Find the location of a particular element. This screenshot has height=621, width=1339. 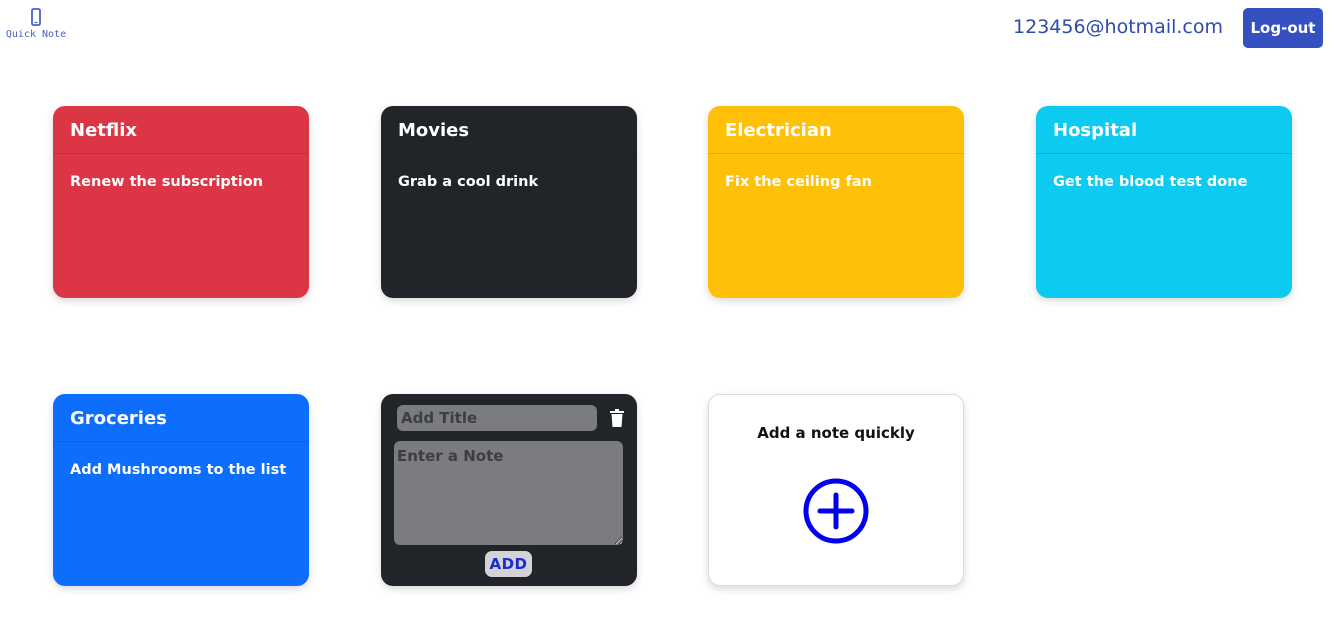

user-email: 123456@hotmail.com is located at coordinates (1118, 27).